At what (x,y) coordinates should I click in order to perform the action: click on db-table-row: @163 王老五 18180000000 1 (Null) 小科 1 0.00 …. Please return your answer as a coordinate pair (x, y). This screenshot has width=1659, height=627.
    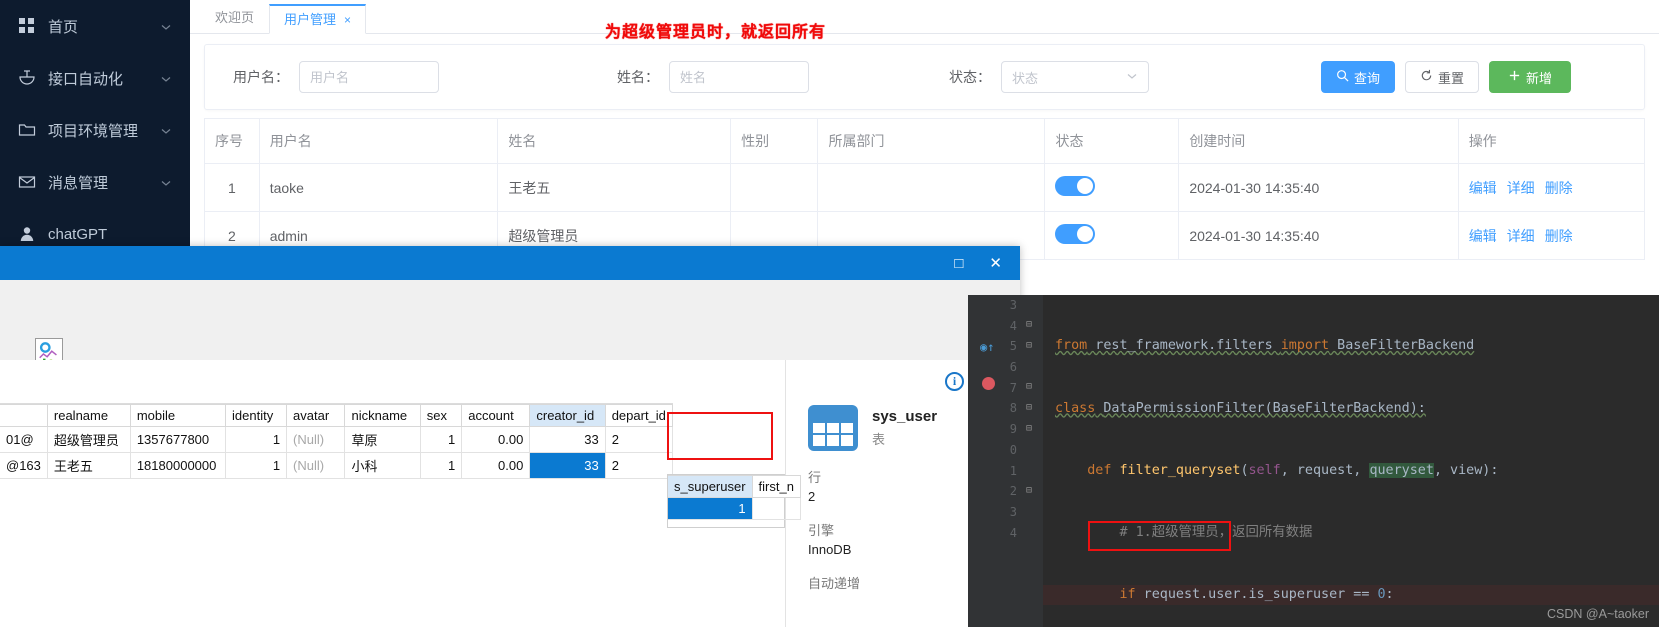
    Looking at the image, I should click on (336, 465).